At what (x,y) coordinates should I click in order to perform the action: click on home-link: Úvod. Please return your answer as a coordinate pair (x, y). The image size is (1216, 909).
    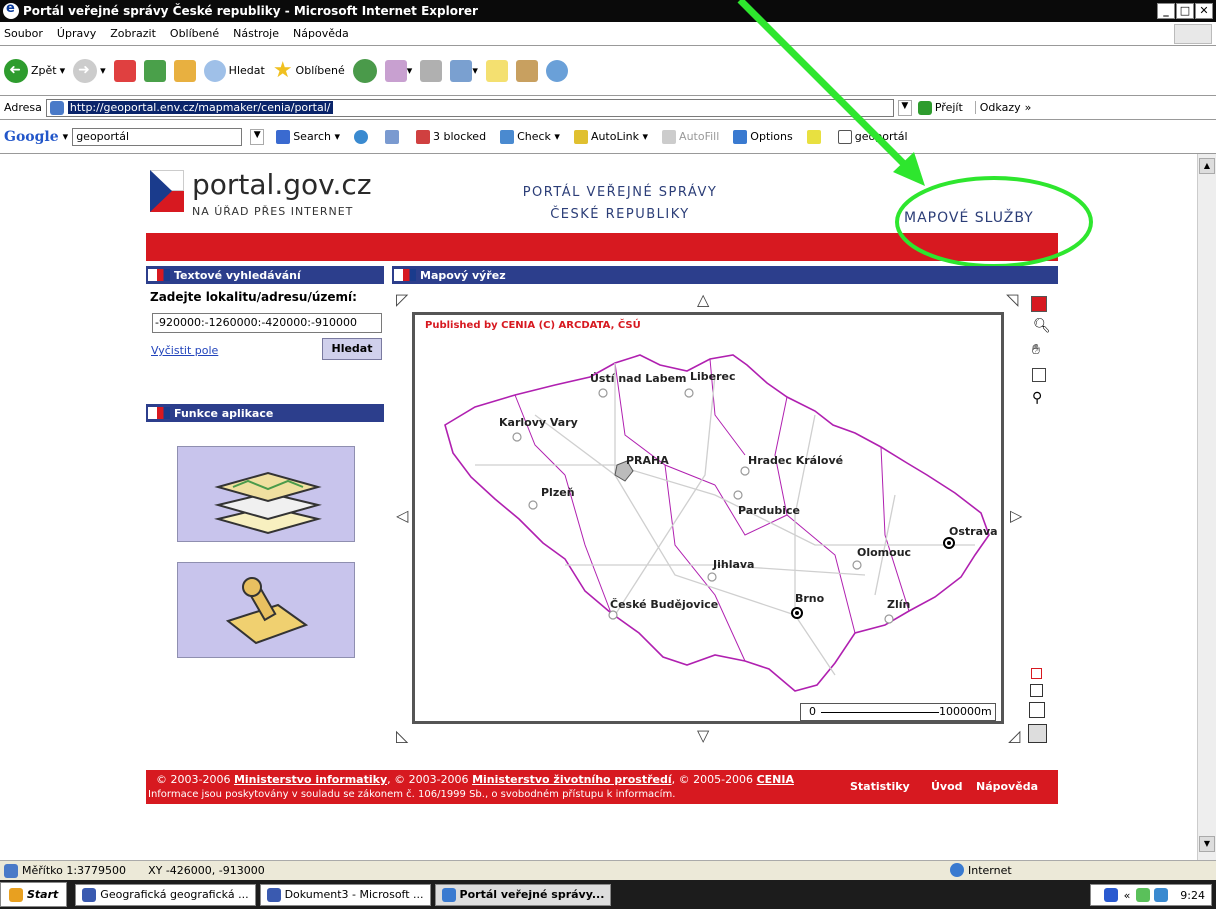
    Looking at the image, I should click on (947, 786).